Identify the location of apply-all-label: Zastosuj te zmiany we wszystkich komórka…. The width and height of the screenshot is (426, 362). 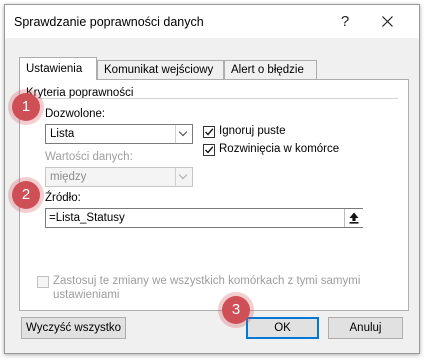
(206, 281).